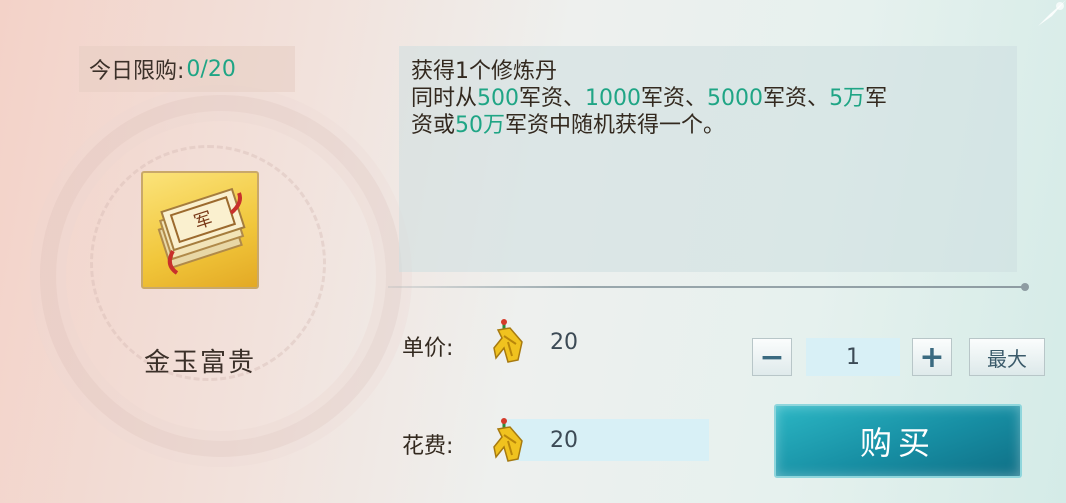 This screenshot has width=1066, height=503. Describe the element at coordinates (137, 71) in the screenshot. I see `daily-limit-label: 今日限购:` at that location.